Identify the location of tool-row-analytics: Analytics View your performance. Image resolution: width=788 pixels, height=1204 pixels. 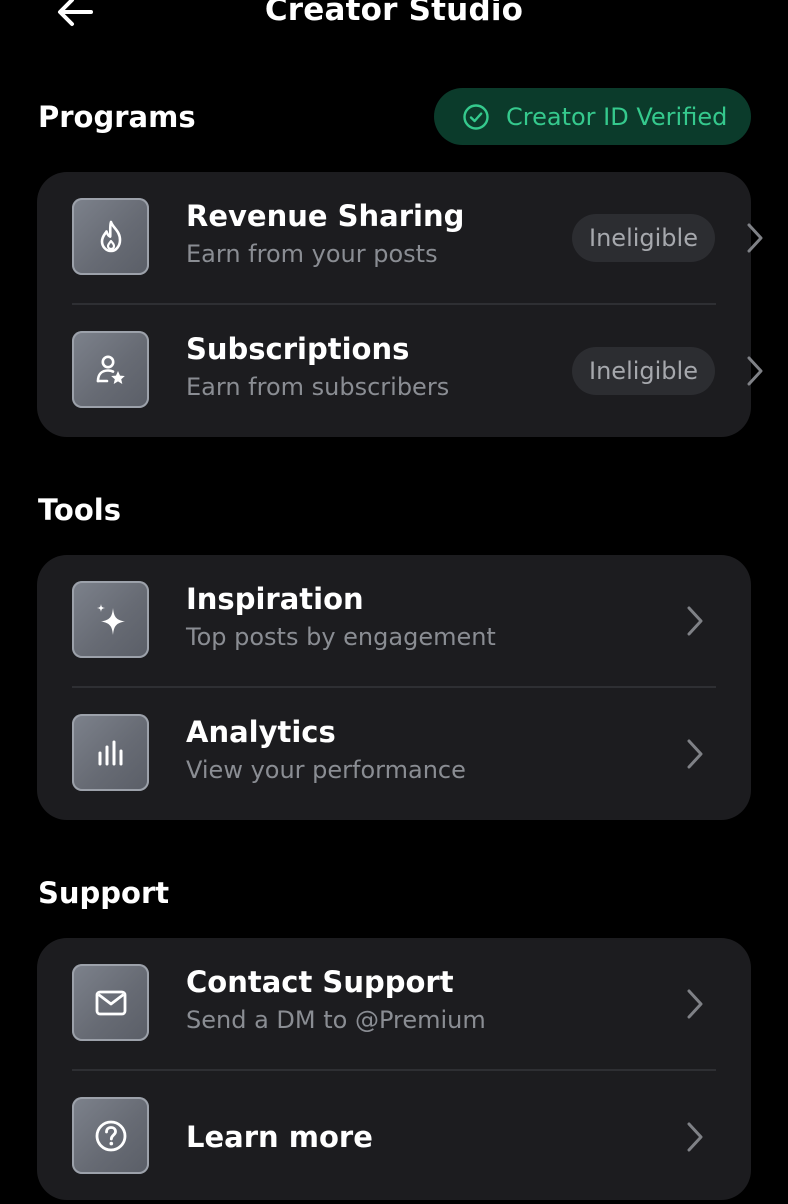
(394, 754).